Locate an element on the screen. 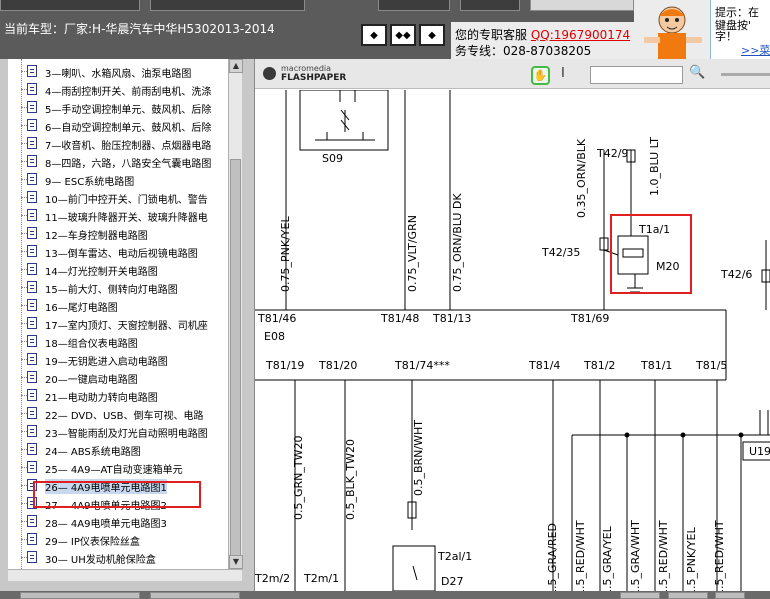  magnifier-icon: 🔍 is located at coordinates (697, 72).